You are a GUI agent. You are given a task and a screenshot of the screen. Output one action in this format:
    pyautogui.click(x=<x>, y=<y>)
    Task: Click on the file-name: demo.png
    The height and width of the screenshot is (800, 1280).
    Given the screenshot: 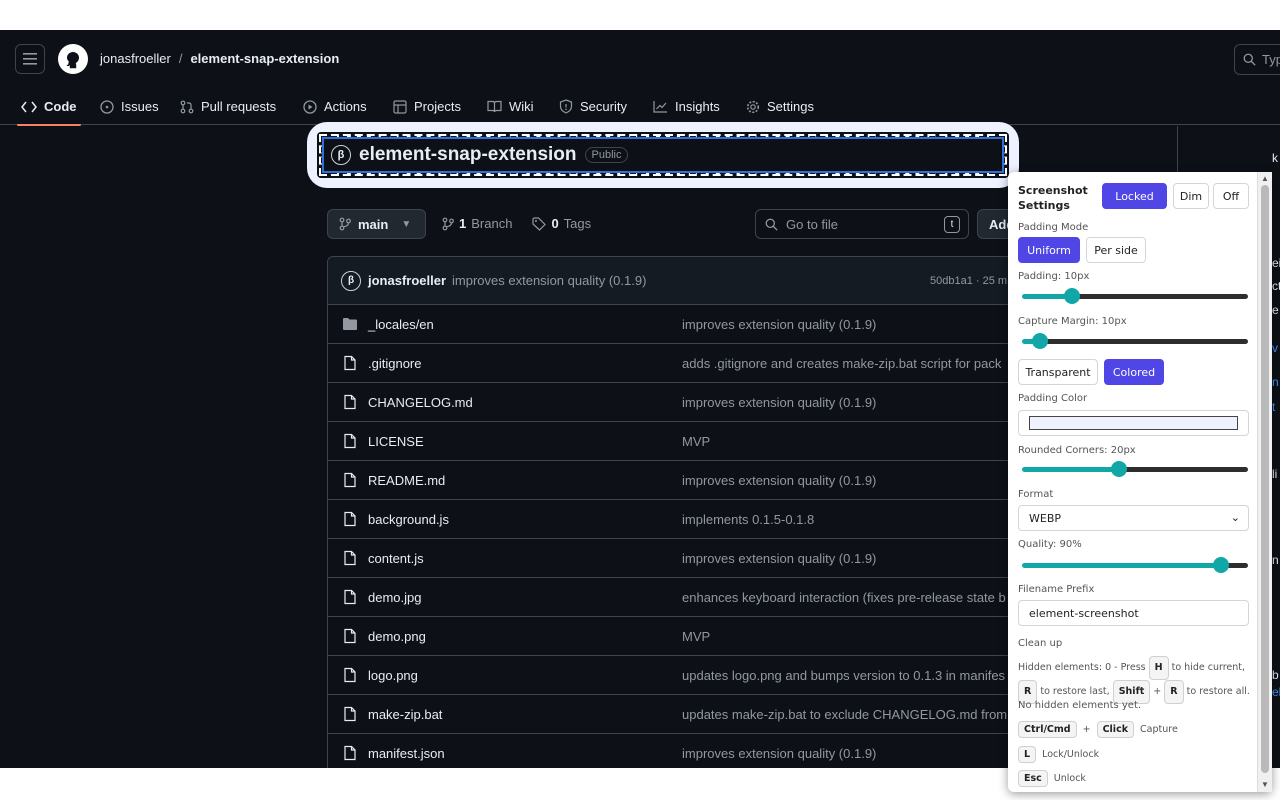 What is the action you would take?
    pyautogui.click(x=397, y=636)
    